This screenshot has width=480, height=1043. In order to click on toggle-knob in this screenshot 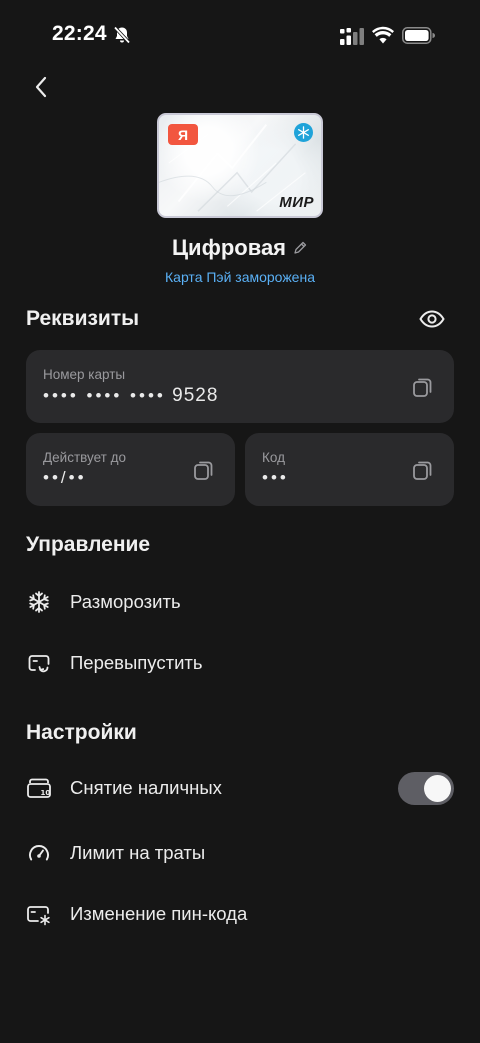, I will do `click(437, 788)`.